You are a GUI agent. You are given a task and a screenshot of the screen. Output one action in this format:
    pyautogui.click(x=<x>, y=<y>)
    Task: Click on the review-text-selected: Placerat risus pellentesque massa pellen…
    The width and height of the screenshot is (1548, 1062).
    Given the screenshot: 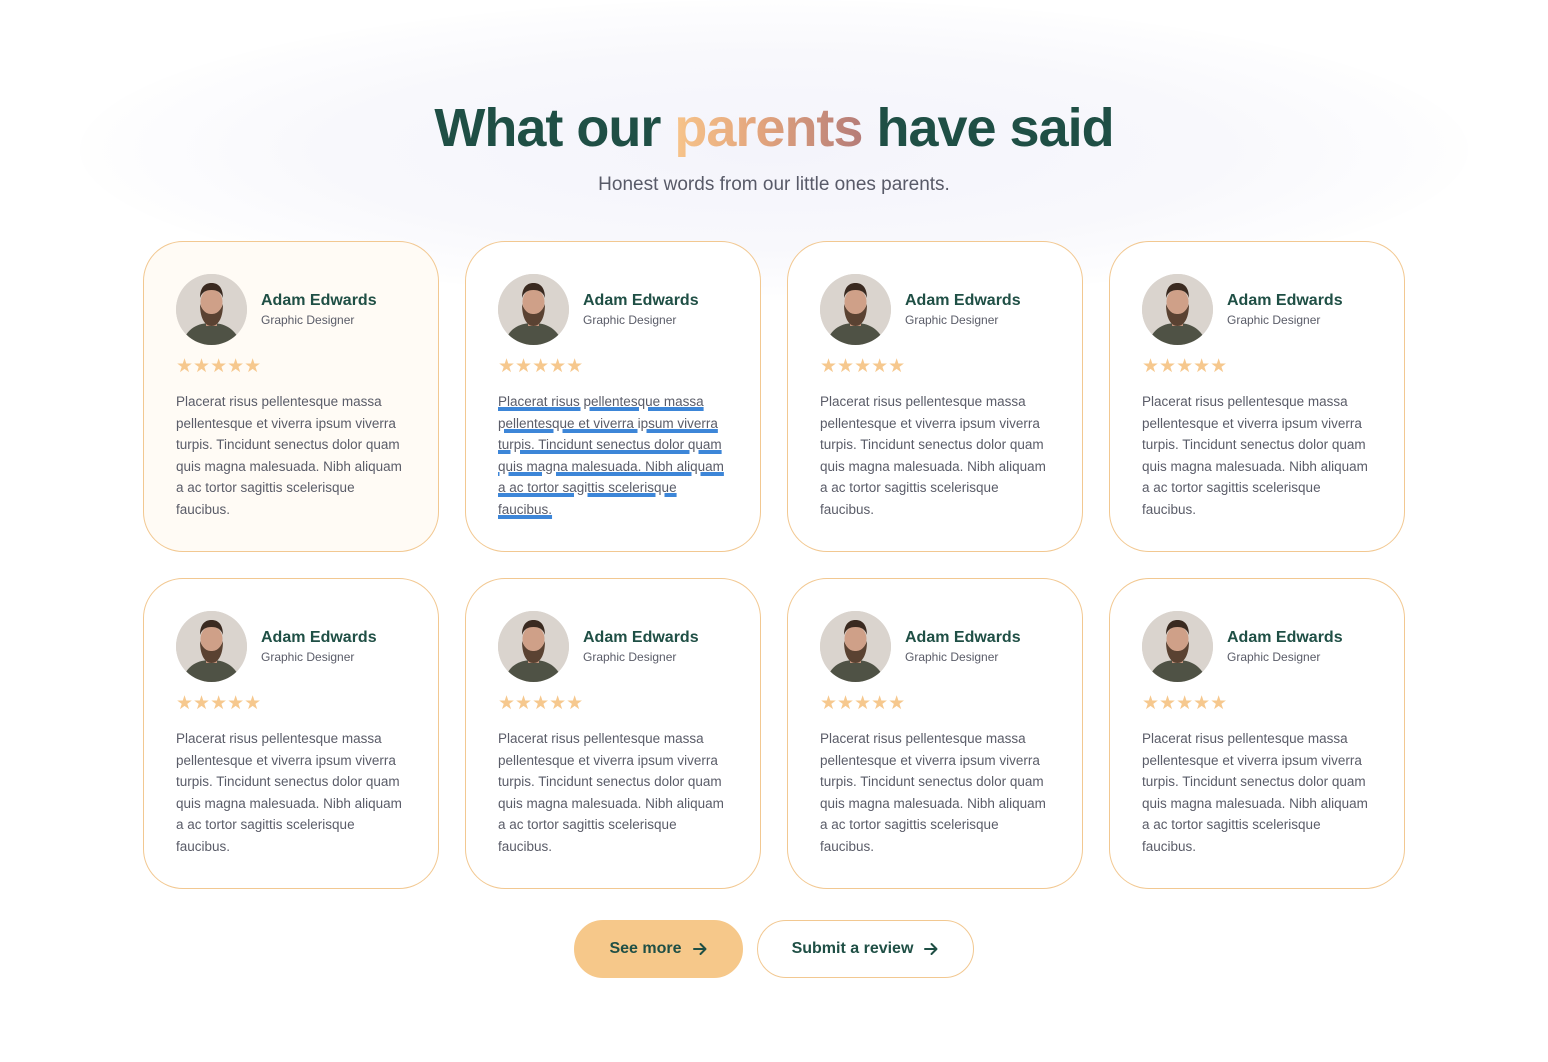 What is the action you would take?
    pyautogui.click(x=613, y=455)
    